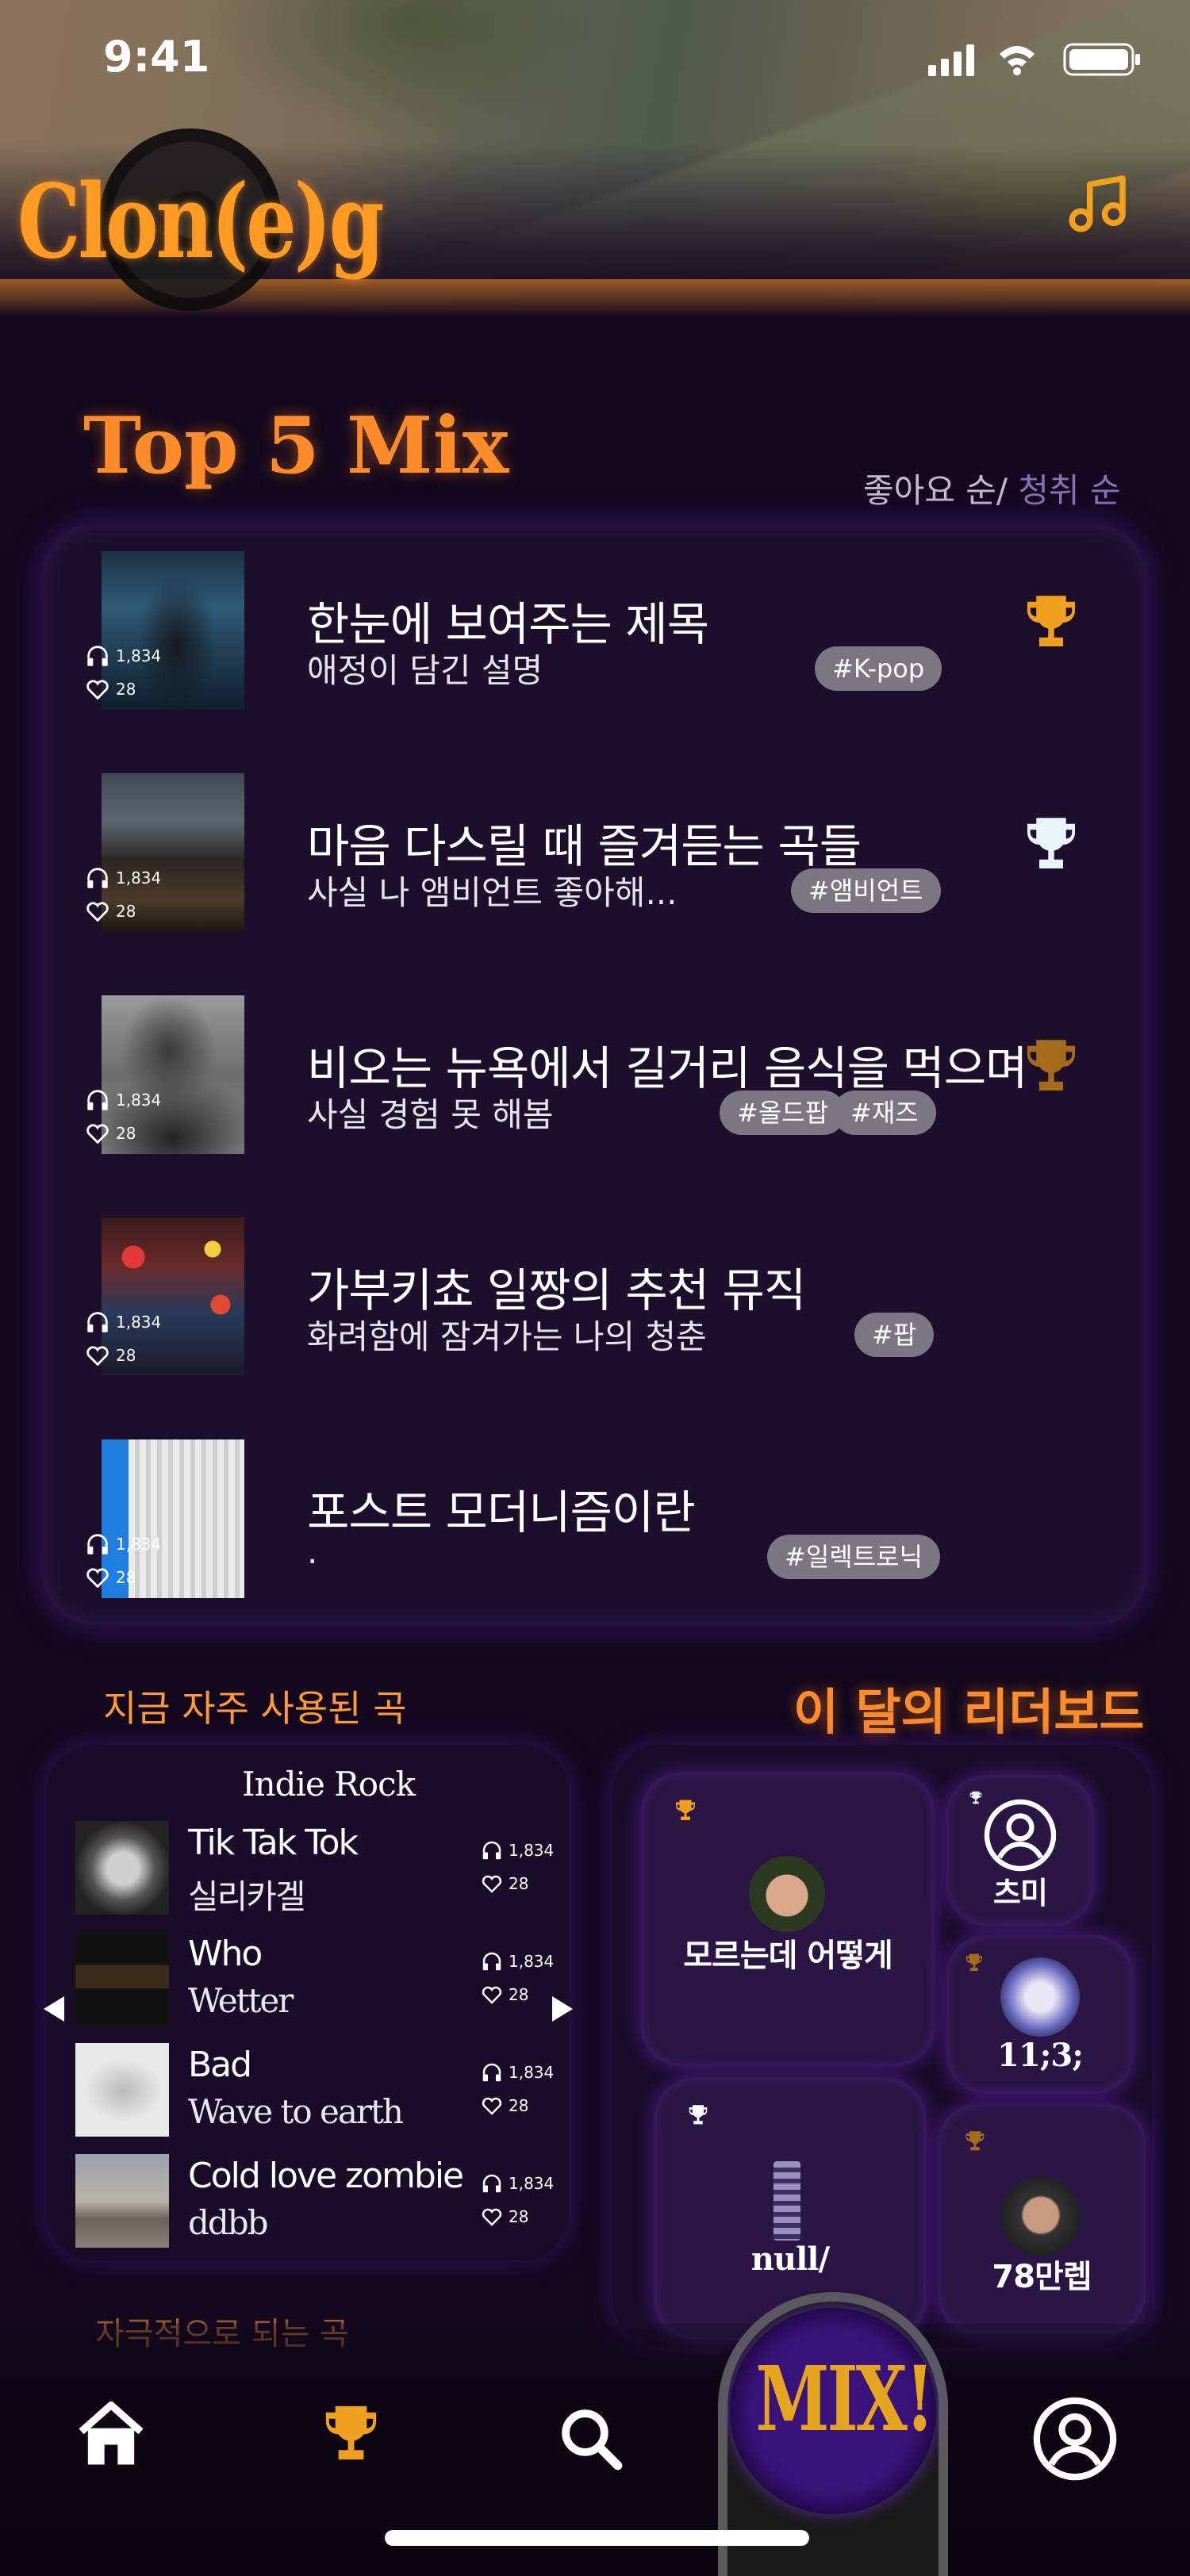 The width and height of the screenshot is (1190, 2576). What do you see at coordinates (296, 447) in the screenshot?
I see `top5-title: Top 5 Mix` at bounding box center [296, 447].